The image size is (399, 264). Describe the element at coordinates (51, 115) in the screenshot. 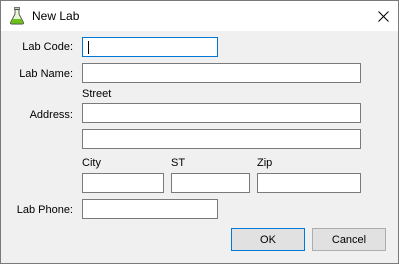

I see `address-label: Address:` at that location.